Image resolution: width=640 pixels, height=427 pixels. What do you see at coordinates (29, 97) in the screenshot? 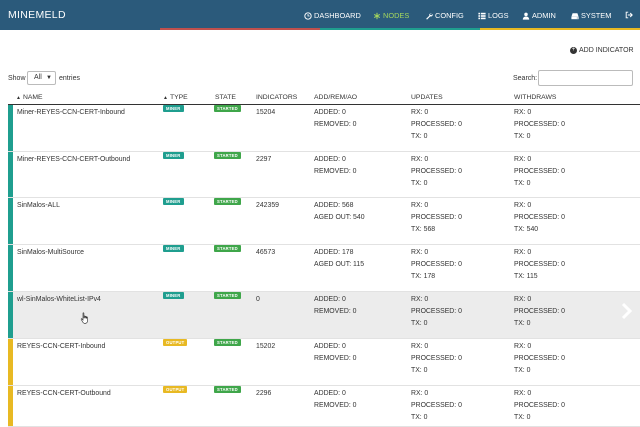
I see `column-header-name: ▲ NAME` at bounding box center [29, 97].